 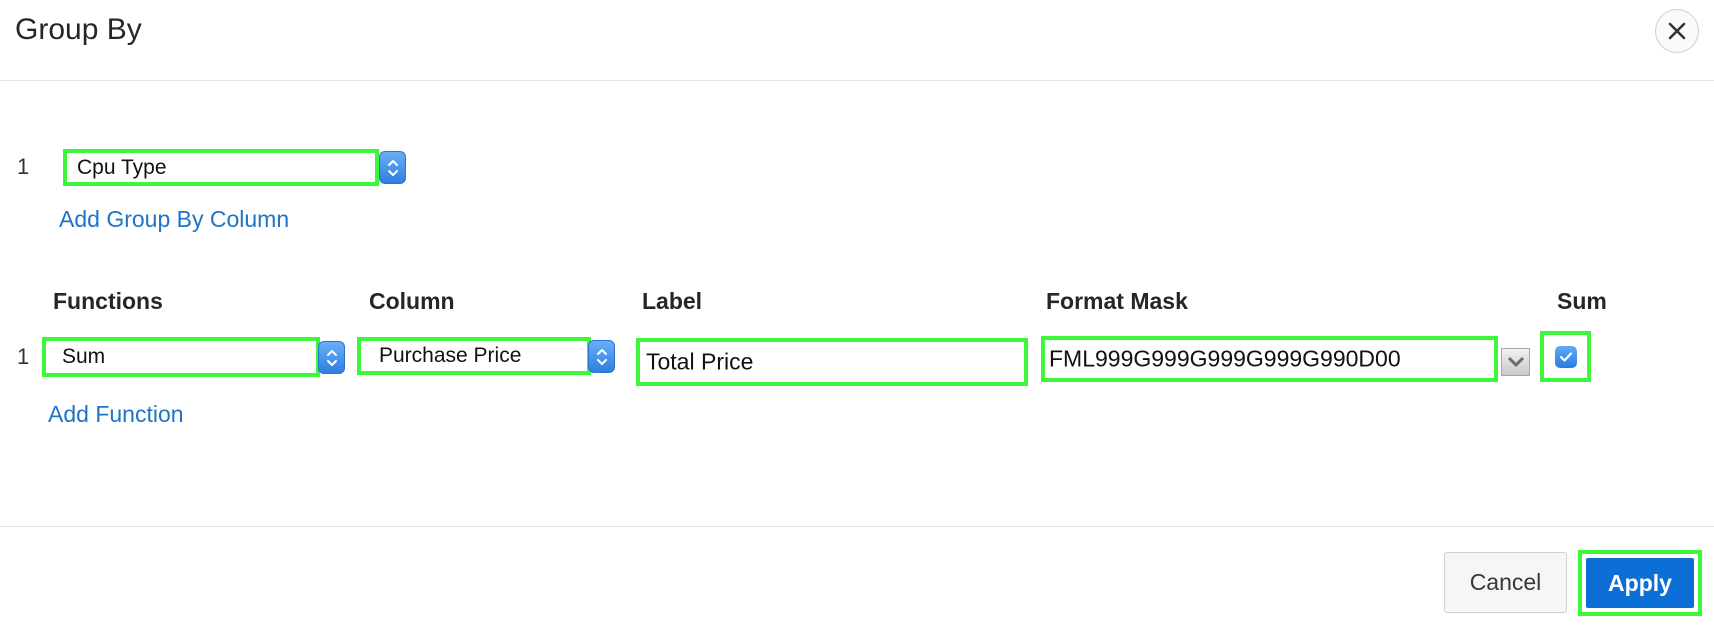 What do you see at coordinates (1225, 358) in the screenshot?
I see `format-mask-value: FML999G999G999G999G990D00` at bounding box center [1225, 358].